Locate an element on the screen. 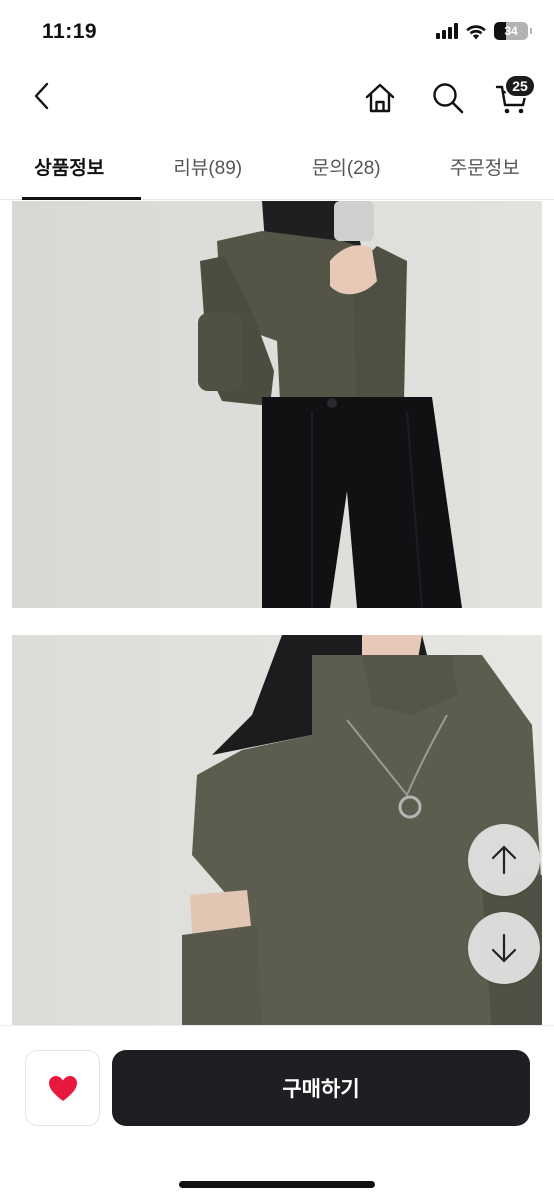  battery-icon: 34 is located at coordinates (511, 31).